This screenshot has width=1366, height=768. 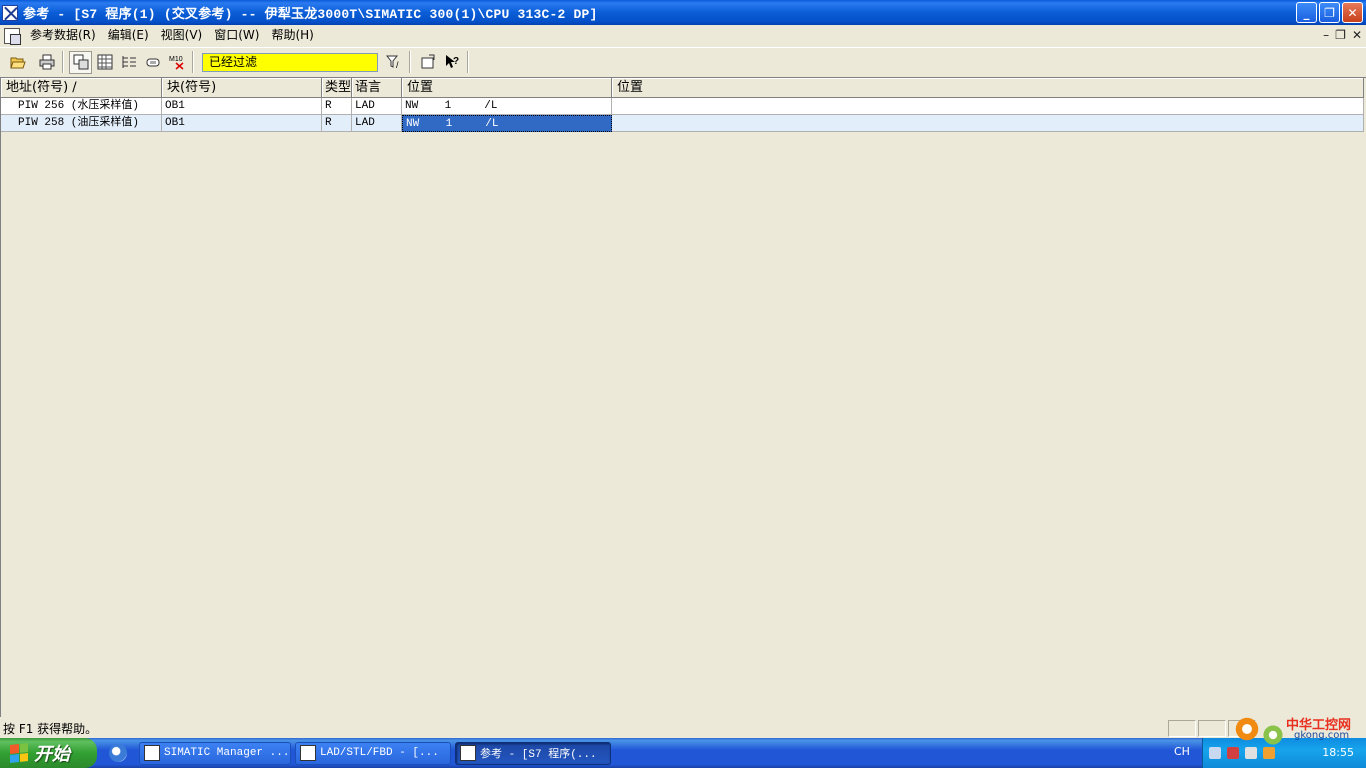 I want to click on address-without-symbol-button: M10, so click(x=176, y=62).